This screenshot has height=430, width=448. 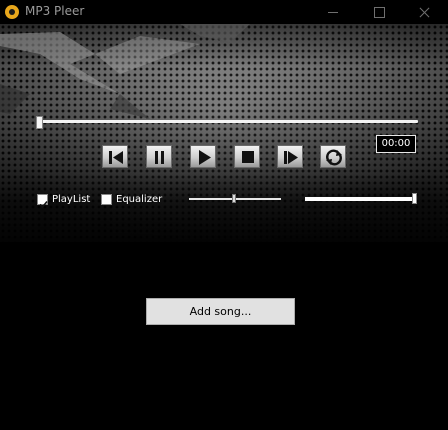 What do you see at coordinates (333, 12) in the screenshot?
I see `minimize-button` at bounding box center [333, 12].